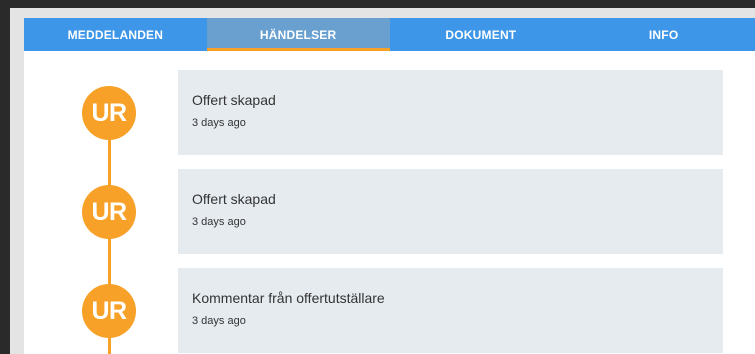 The width and height of the screenshot is (755, 354). Describe the element at coordinates (481, 34) in the screenshot. I see `tab-dokument: DOKUMENT` at that location.